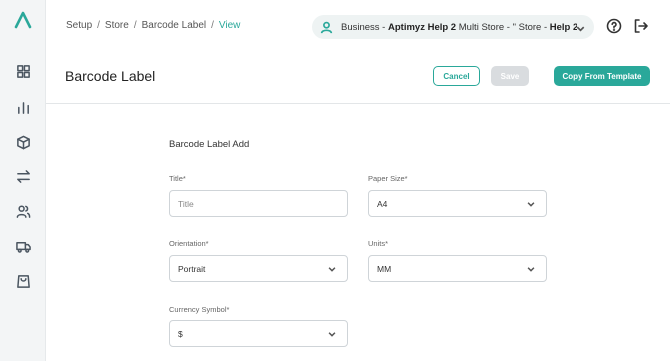  Describe the element at coordinates (23, 71) in the screenshot. I see `dashboard-icon` at that location.